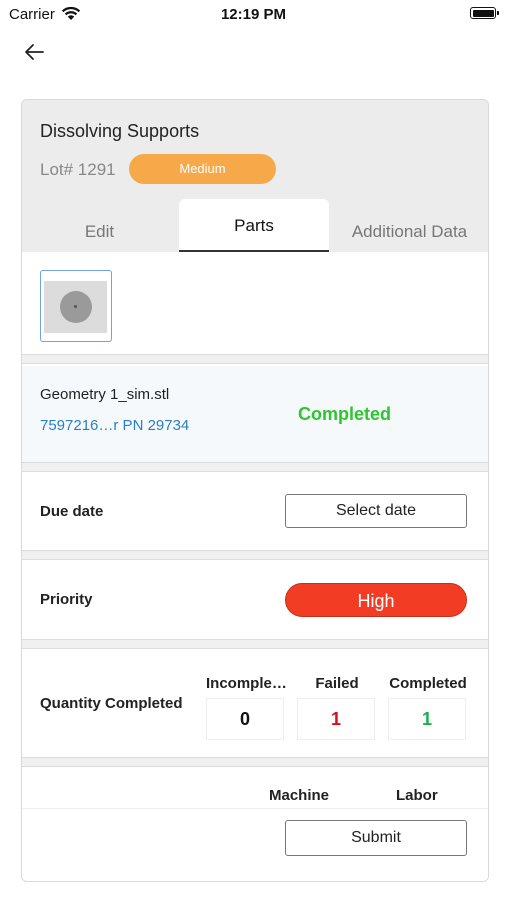  I want to click on part-shape, so click(76, 307).